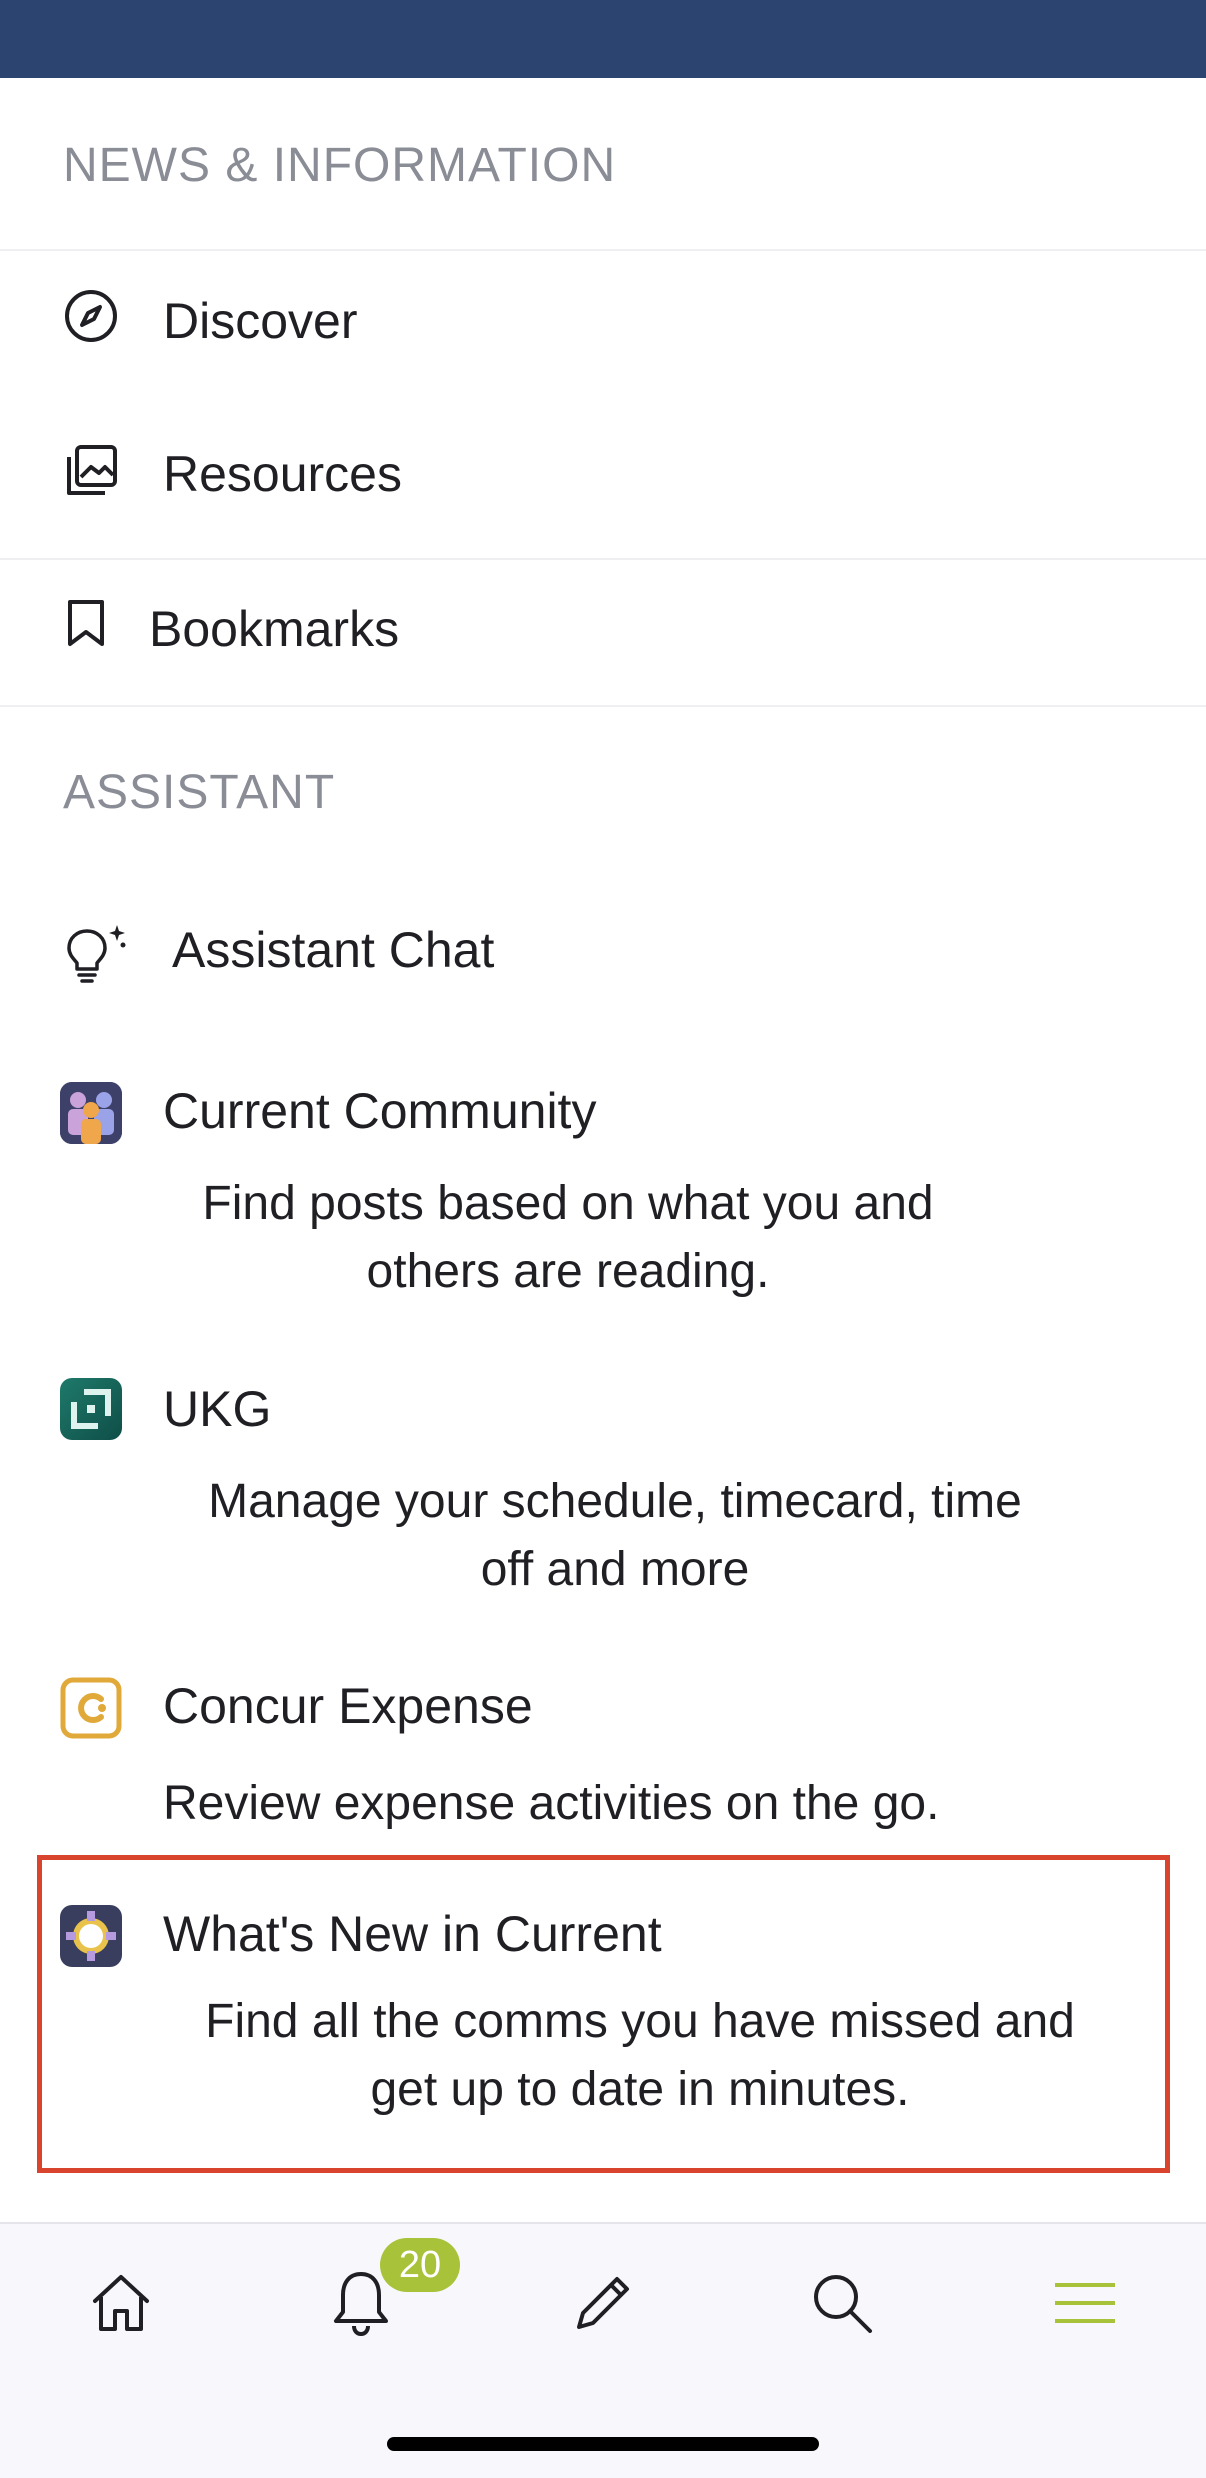 The height and width of the screenshot is (2478, 1206). What do you see at coordinates (95, 475) in the screenshot?
I see `photo-library-icon` at bounding box center [95, 475].